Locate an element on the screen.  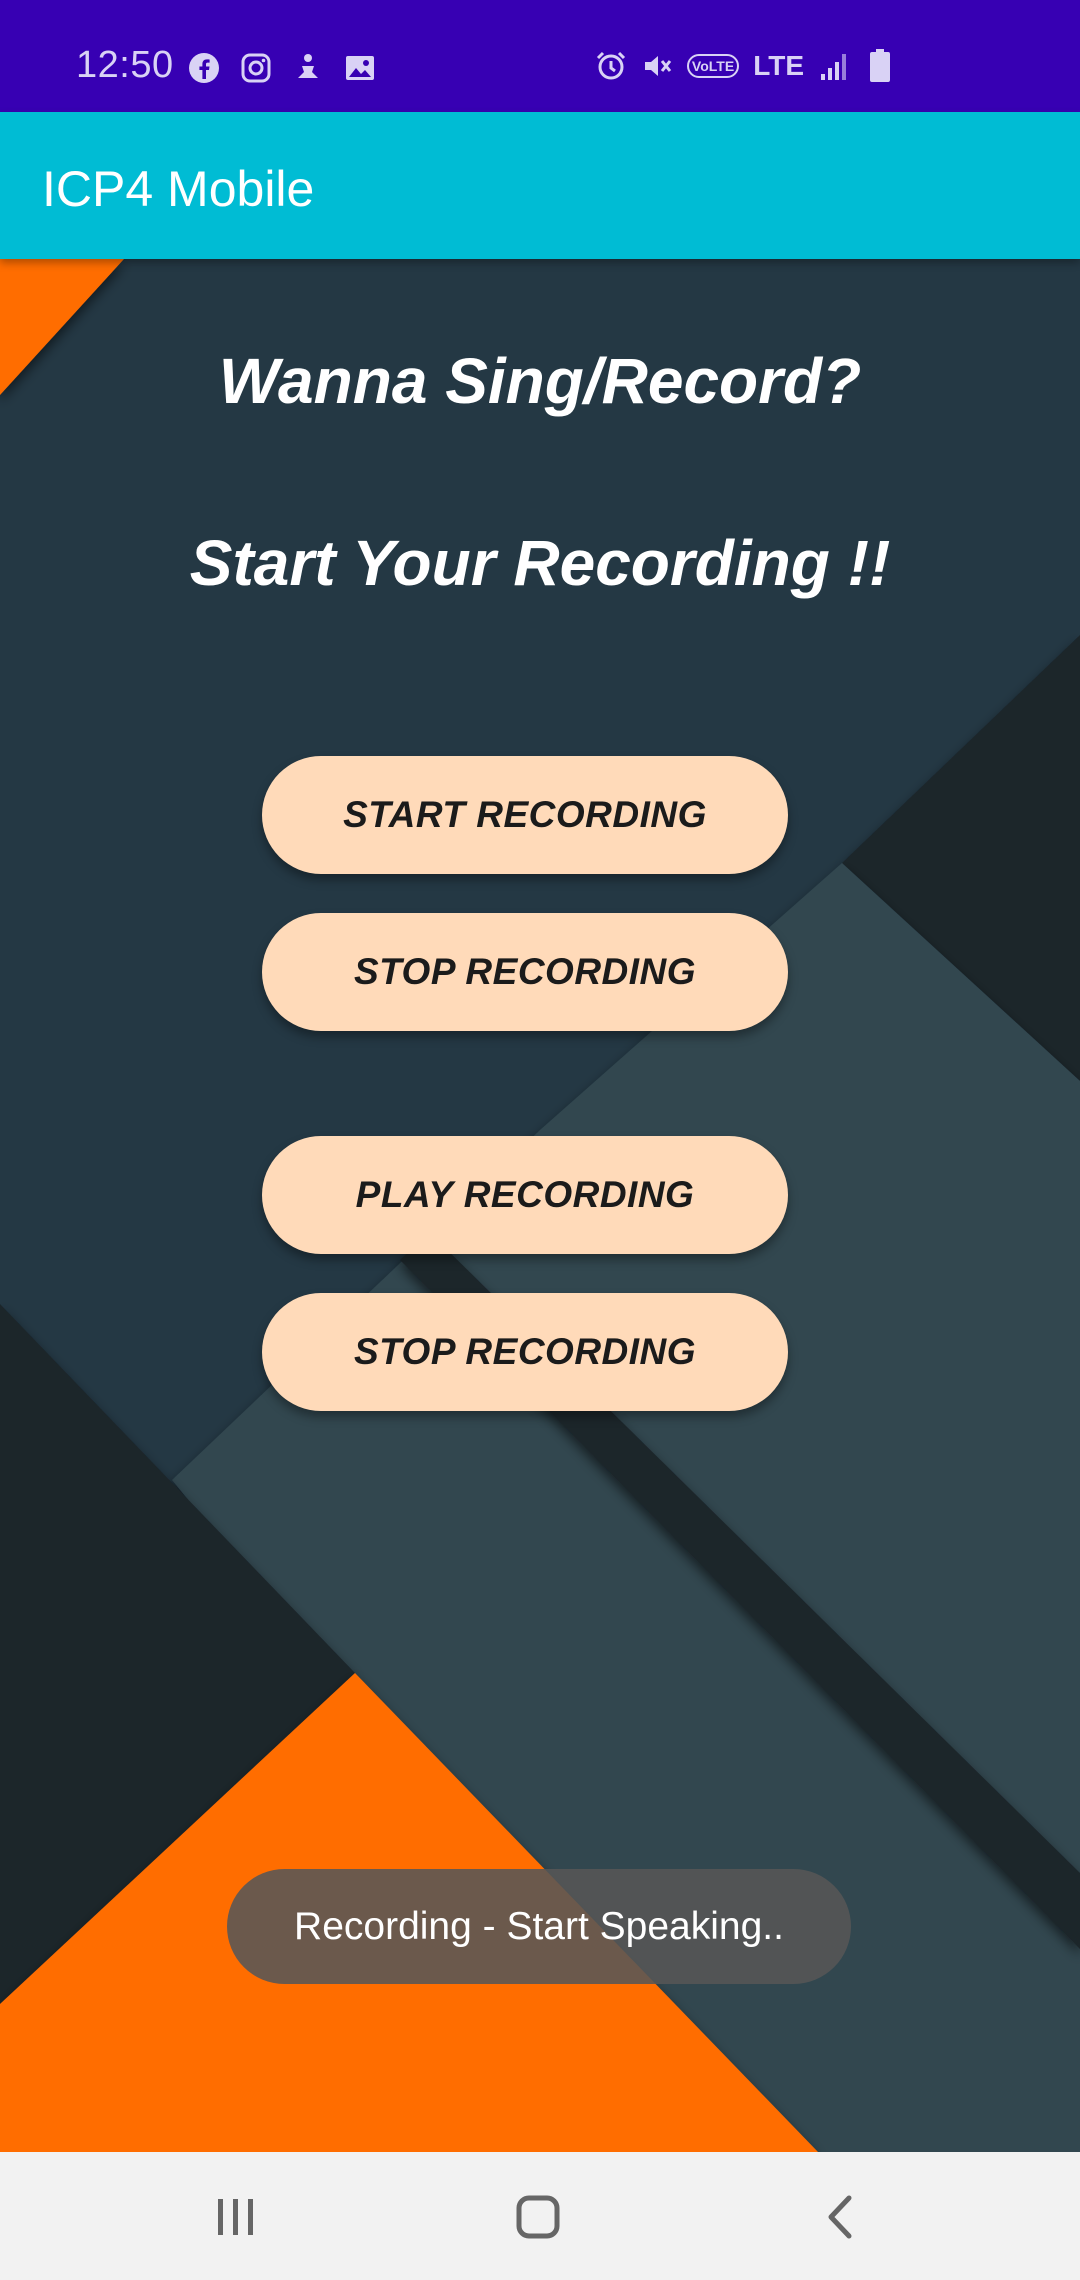
back-button is located at coordinates (840, 2217).